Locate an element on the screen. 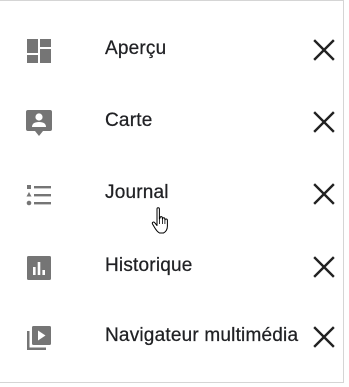  menu-item-journal: Journal is located at coordinates (172, 192).